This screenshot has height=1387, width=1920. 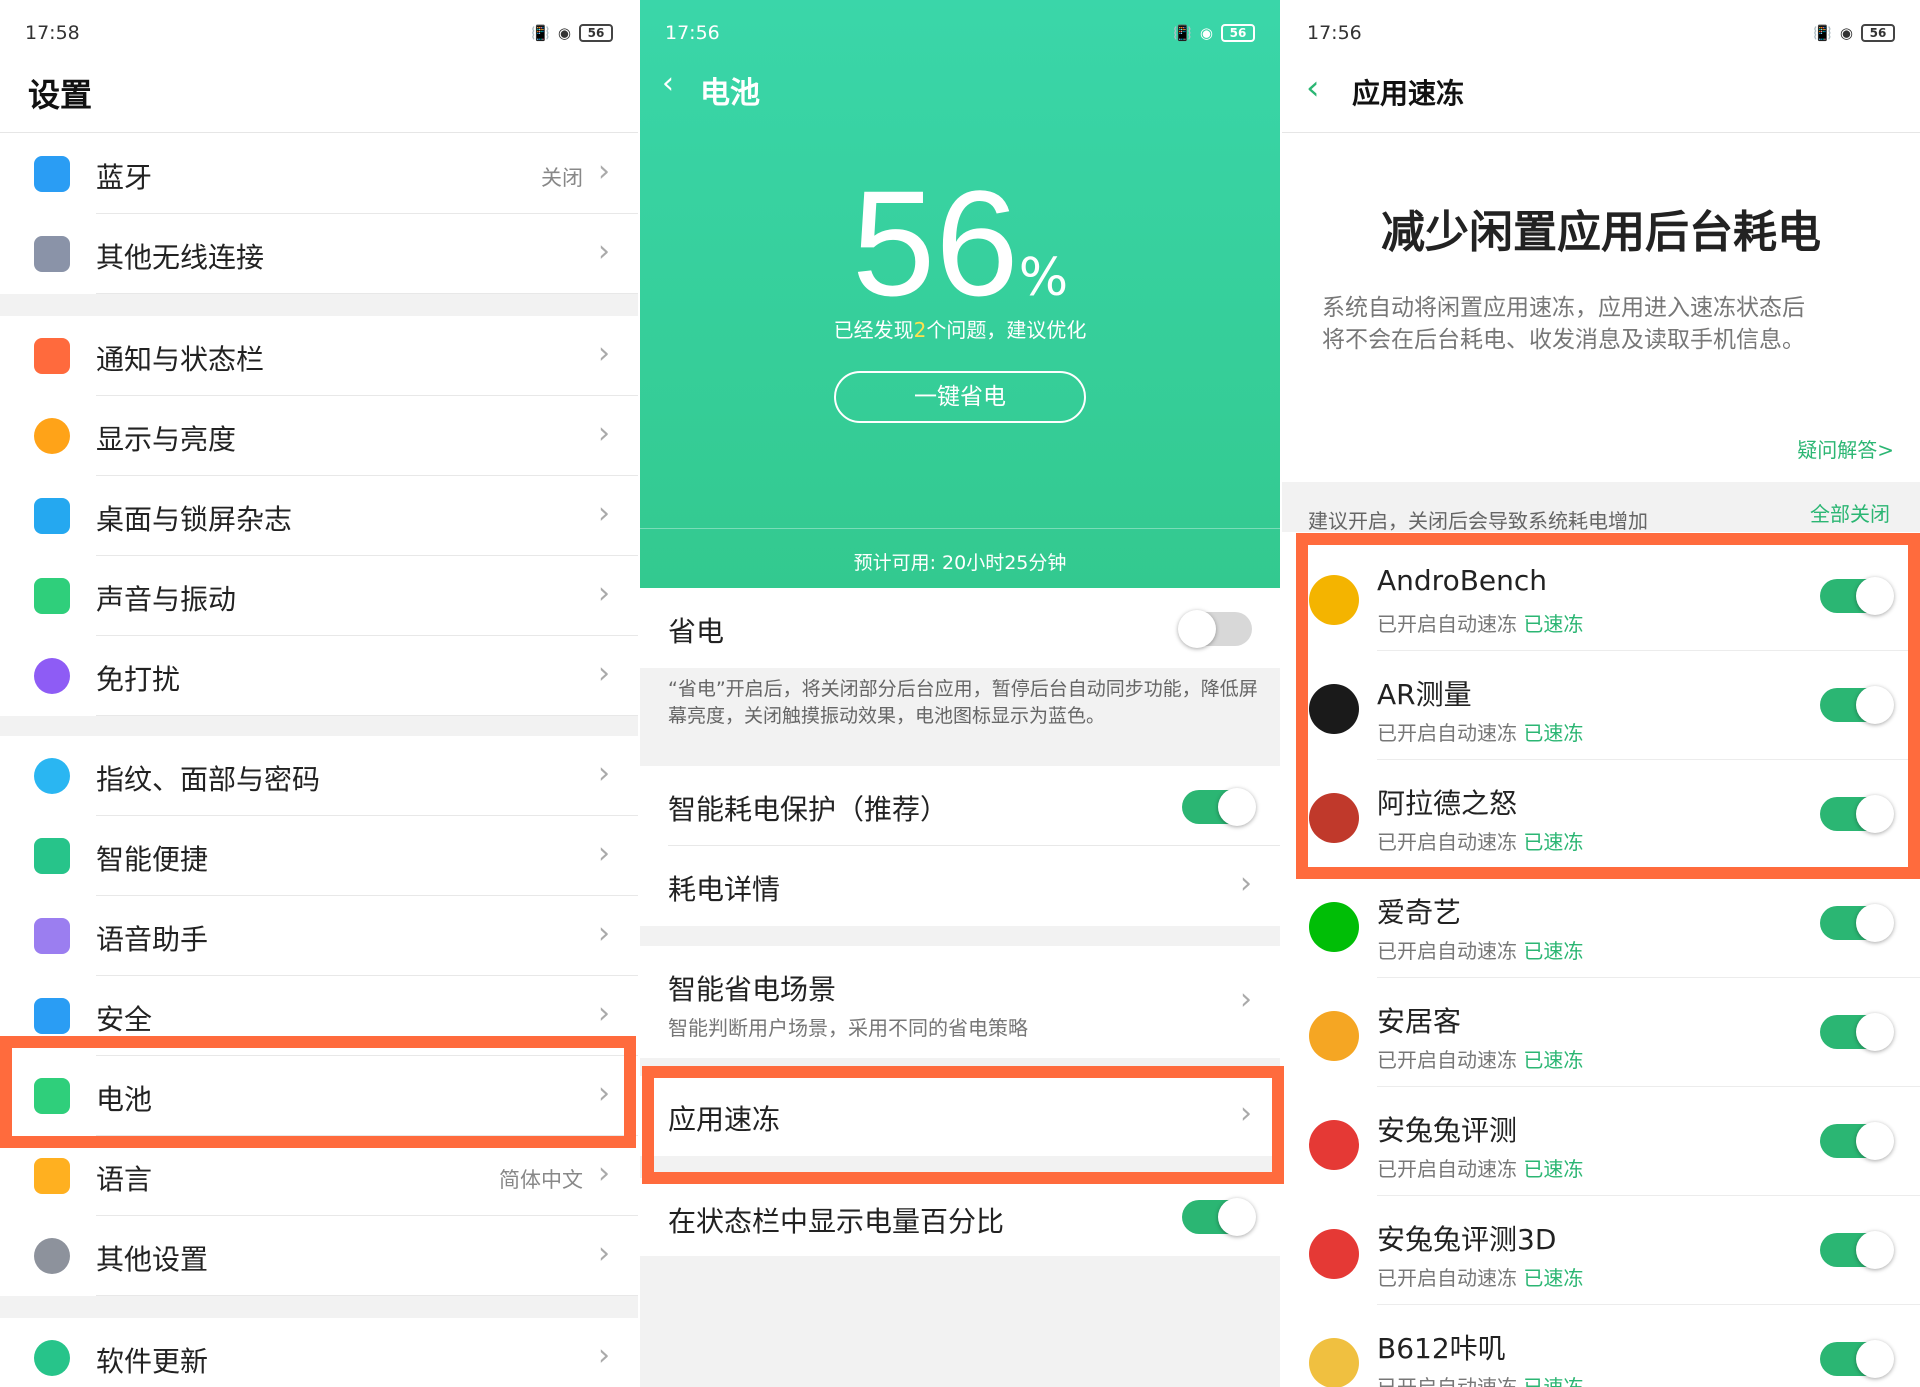 I want to click on bluetooth-icon, so click(x=52, y=174).